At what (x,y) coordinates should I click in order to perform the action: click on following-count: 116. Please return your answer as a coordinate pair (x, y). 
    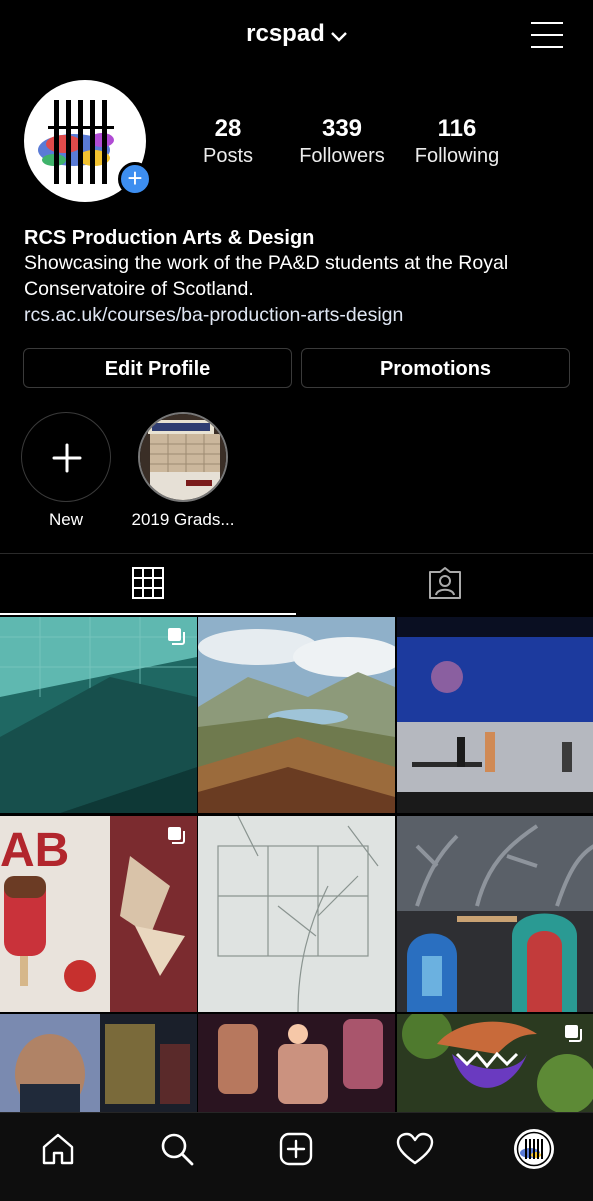
    Looking at the image, I should click on (457, 128).